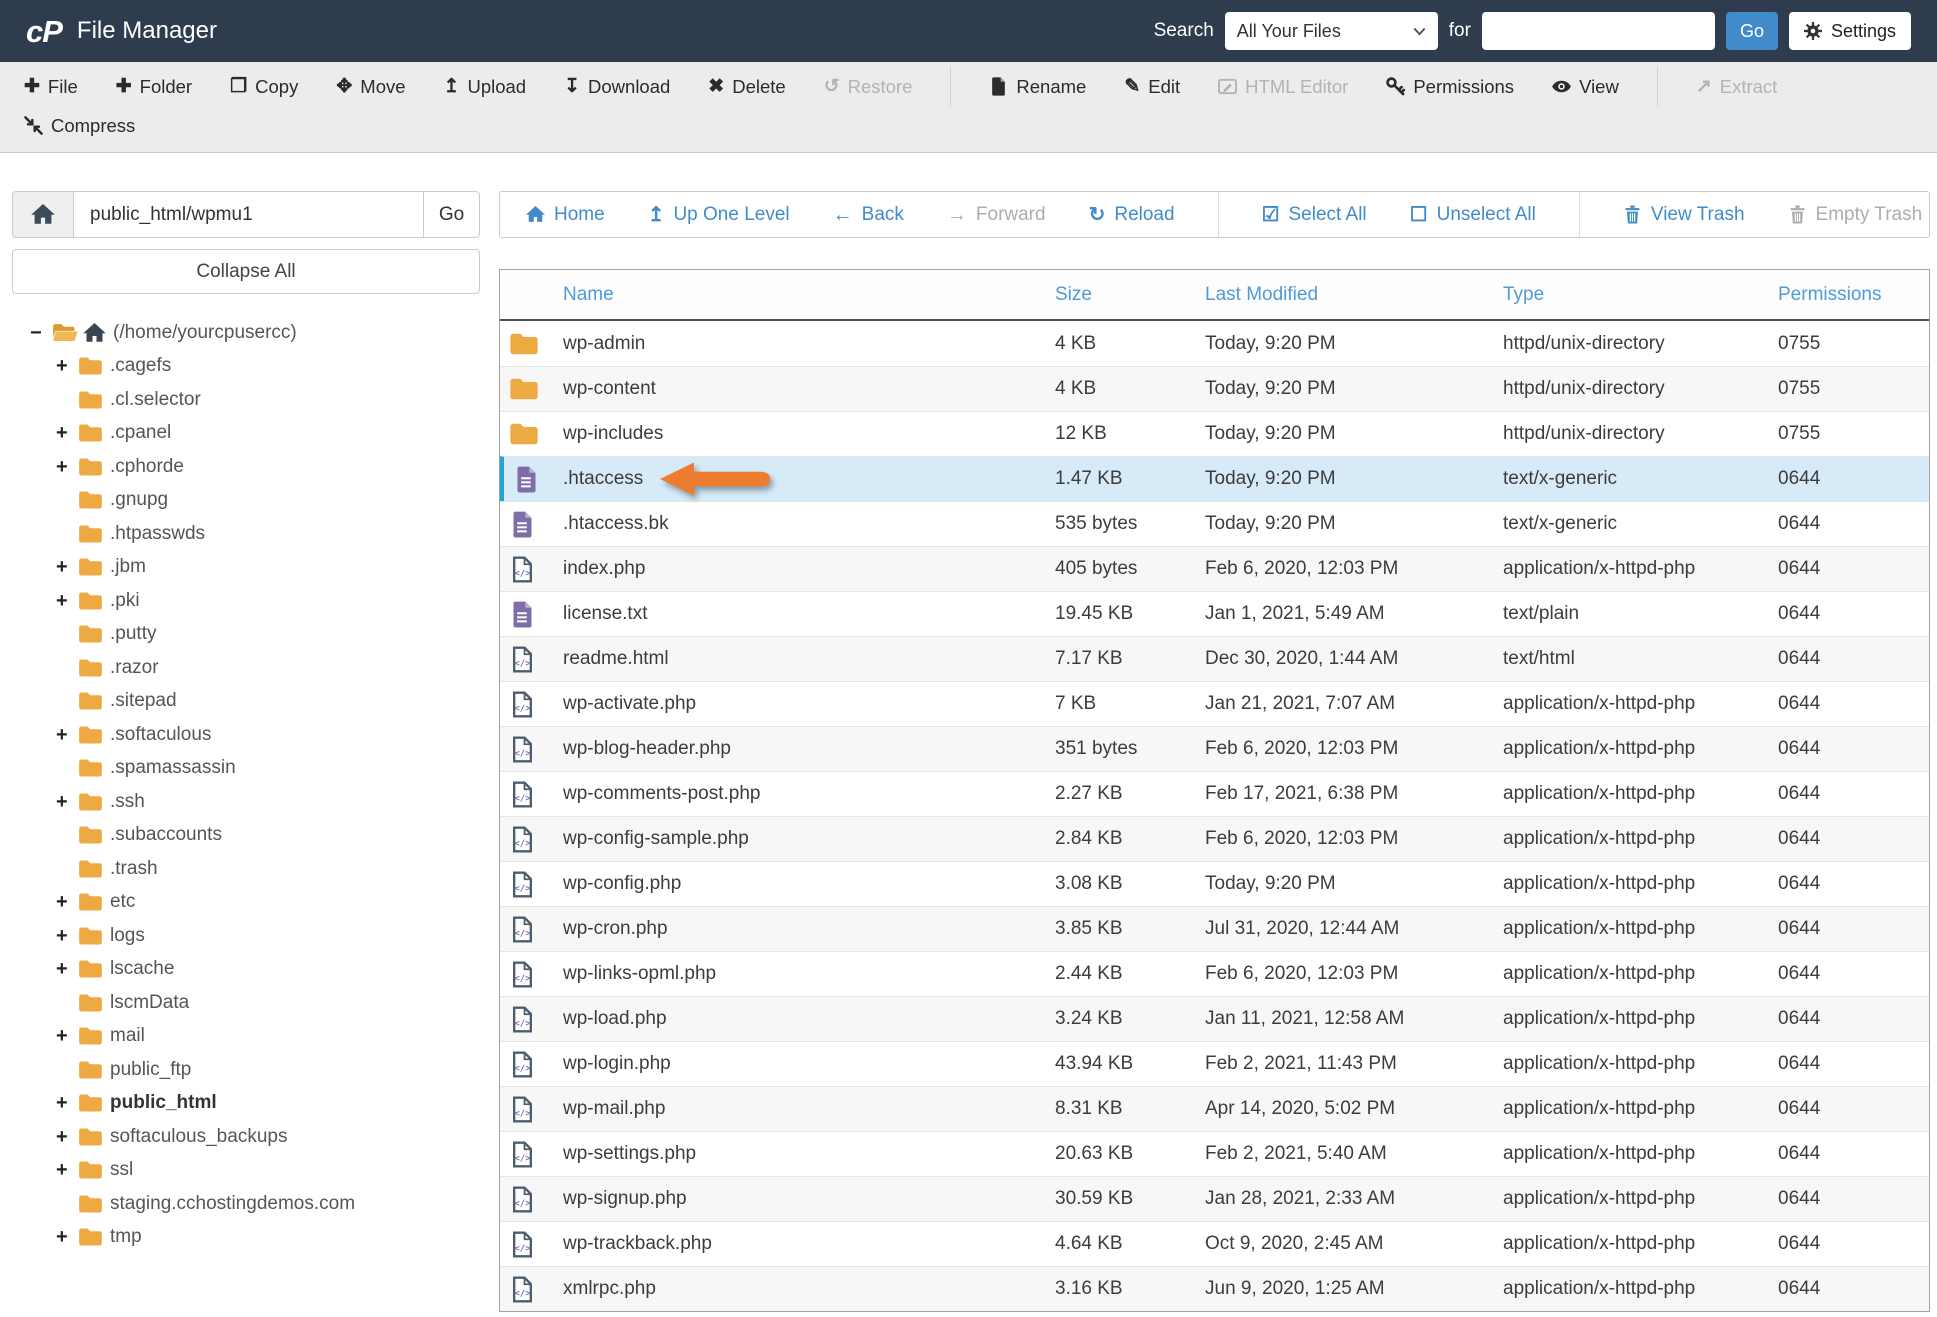 This screenshot has width=1937, height=1317. What do you see at coordinates (1751, 31) in the screenshot?
I see `search-go-button: Go` at bounding box center [1751, 31].